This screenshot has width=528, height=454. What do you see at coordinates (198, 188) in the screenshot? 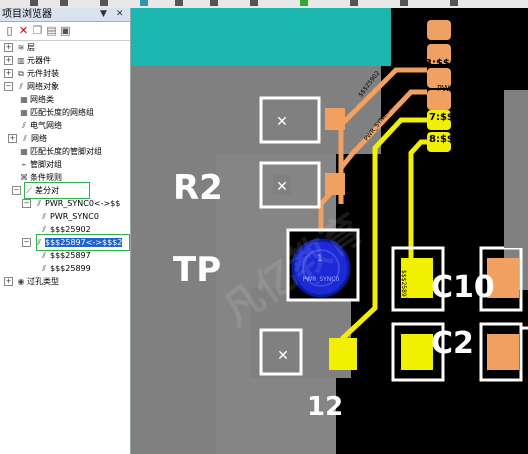
I see `silk-r2: R2` at bounding box center [198, 188].